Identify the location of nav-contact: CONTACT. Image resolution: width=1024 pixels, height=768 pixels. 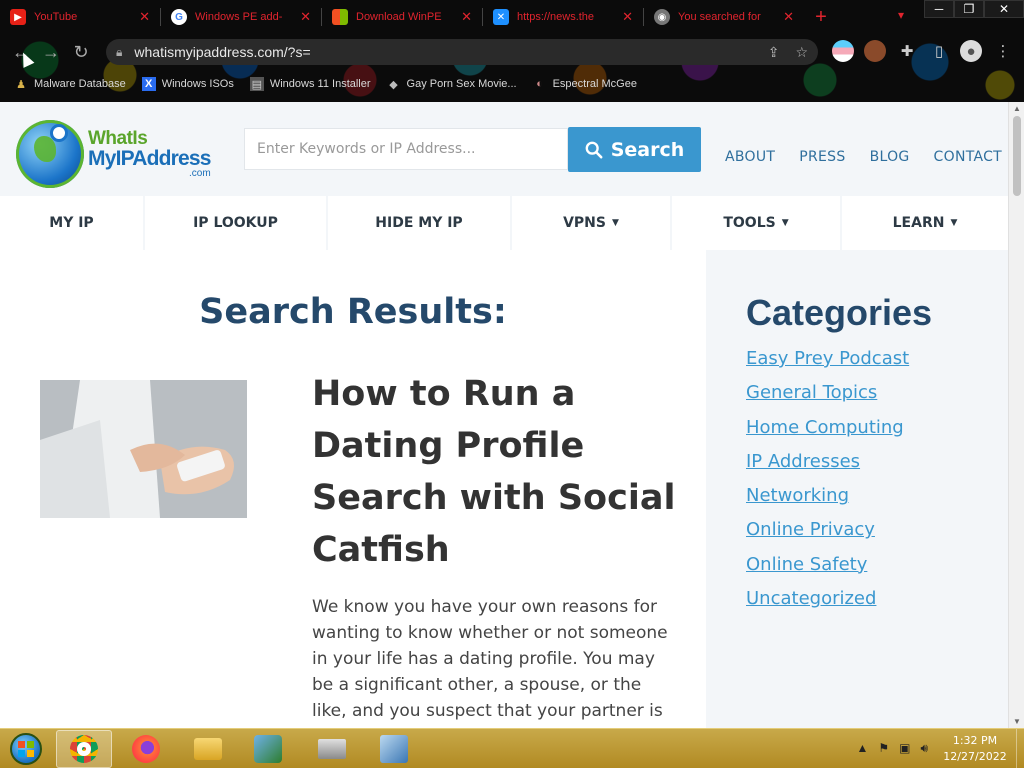
(968, 157).